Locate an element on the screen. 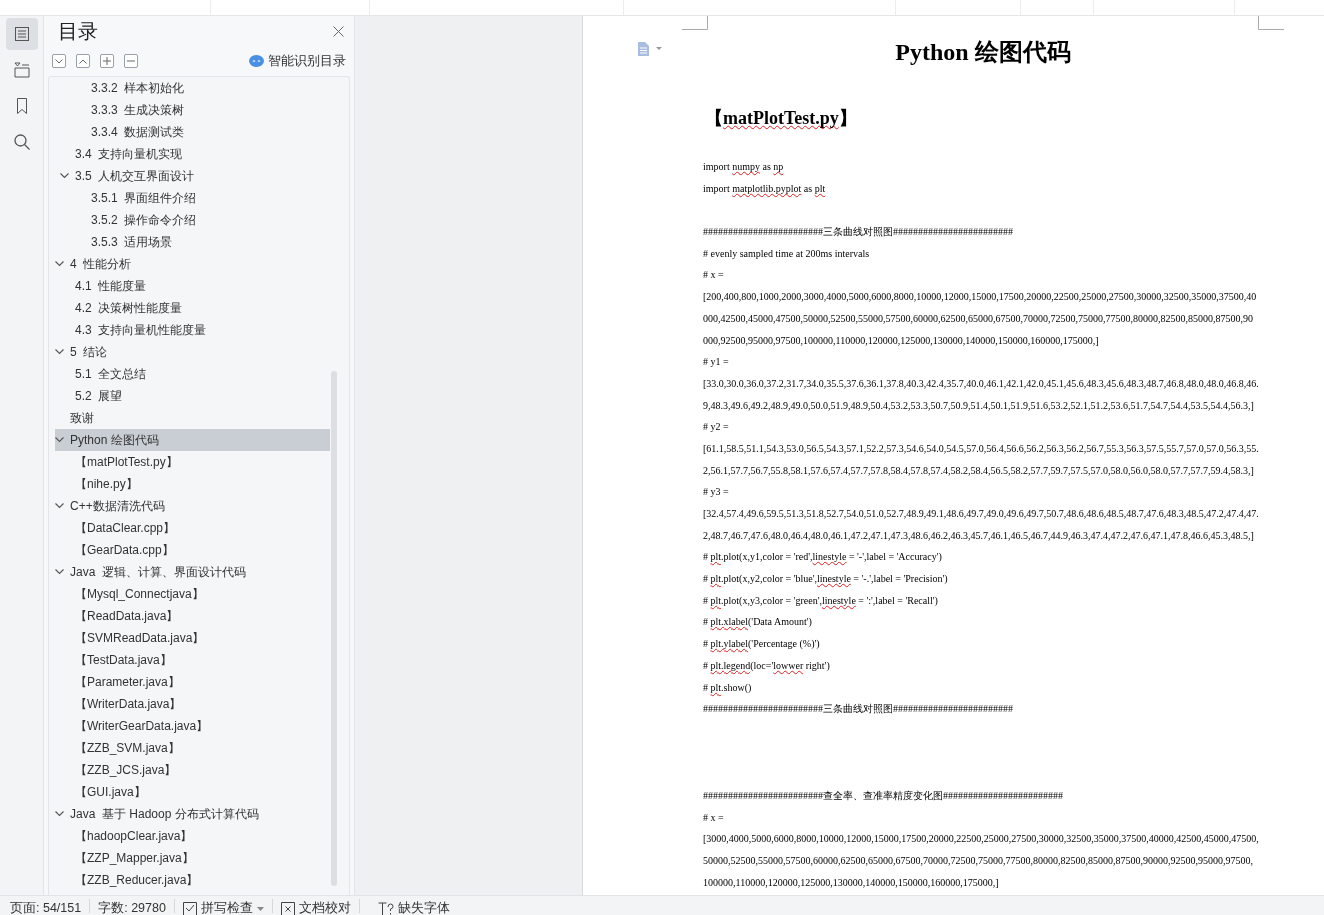  code-line: 2,48.7,46.7,47.6,48.0,46.4,48.0,46.1,47.2,47.1,47.3,48.6,46.2,46.3,45.7,46.1,46.5,46.7,44.9,46.3,47.4,47.2,47.6,47.1,47.8,46.6,45.3,48.5,] is located at coordinates (978, 535).